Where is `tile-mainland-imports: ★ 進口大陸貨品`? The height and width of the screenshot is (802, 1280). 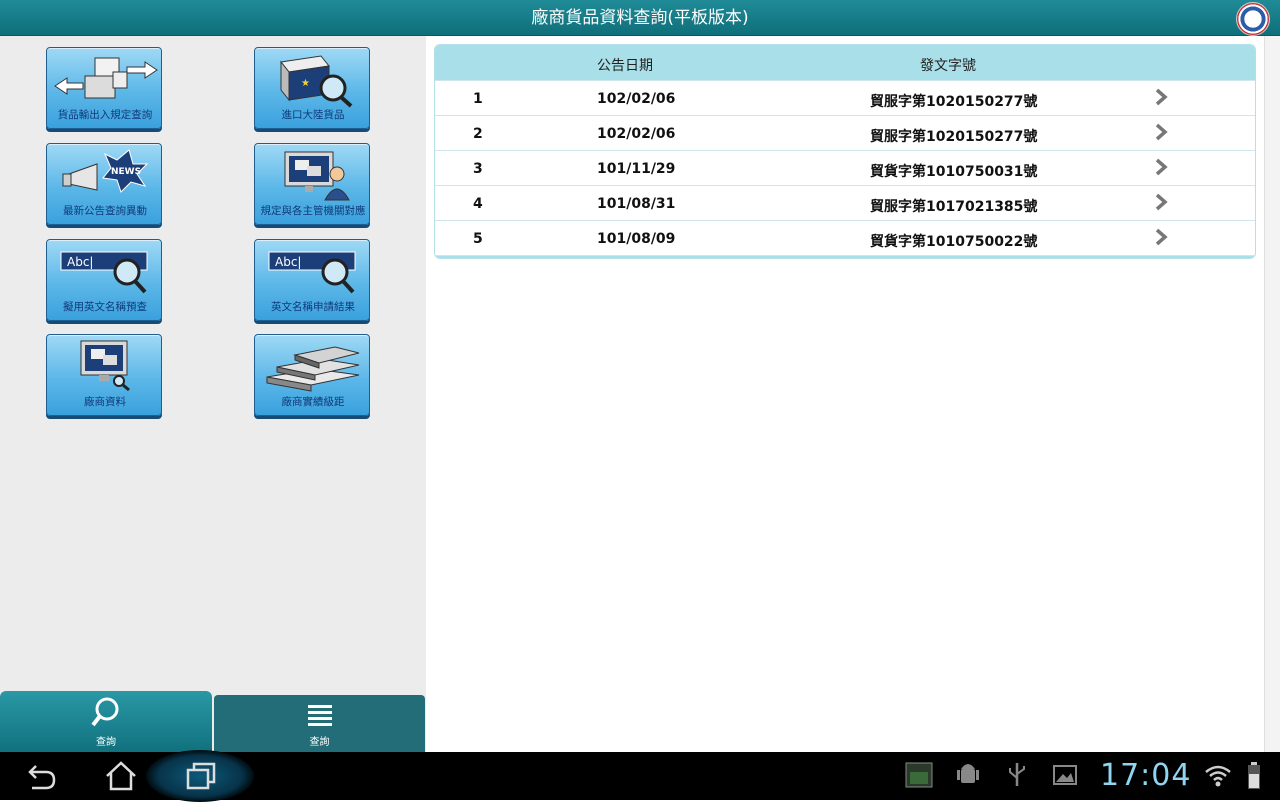
tile-mainland-imports: ★ 進口大陸貨品 is located at coordinates (312, 88).